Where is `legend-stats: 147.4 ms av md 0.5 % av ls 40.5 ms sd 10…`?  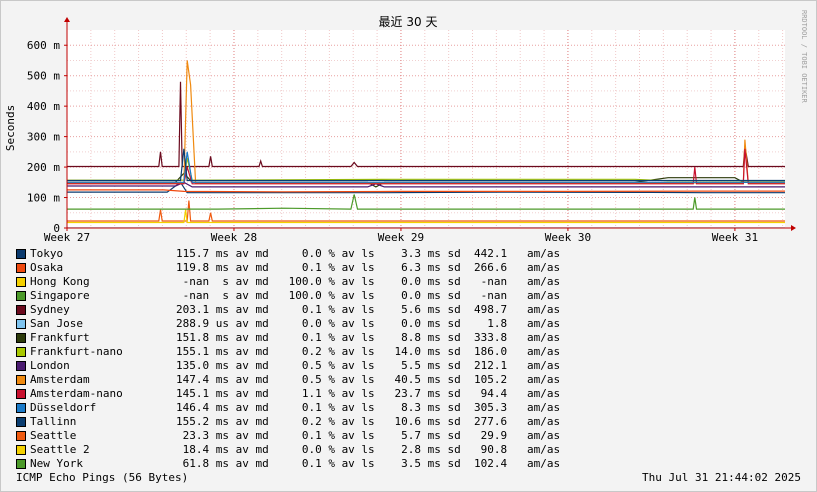
legend-stats: 147.4 ms av md 0.5 % av ls 40.5 ms sd 10… is located at coordinates (368, 379).